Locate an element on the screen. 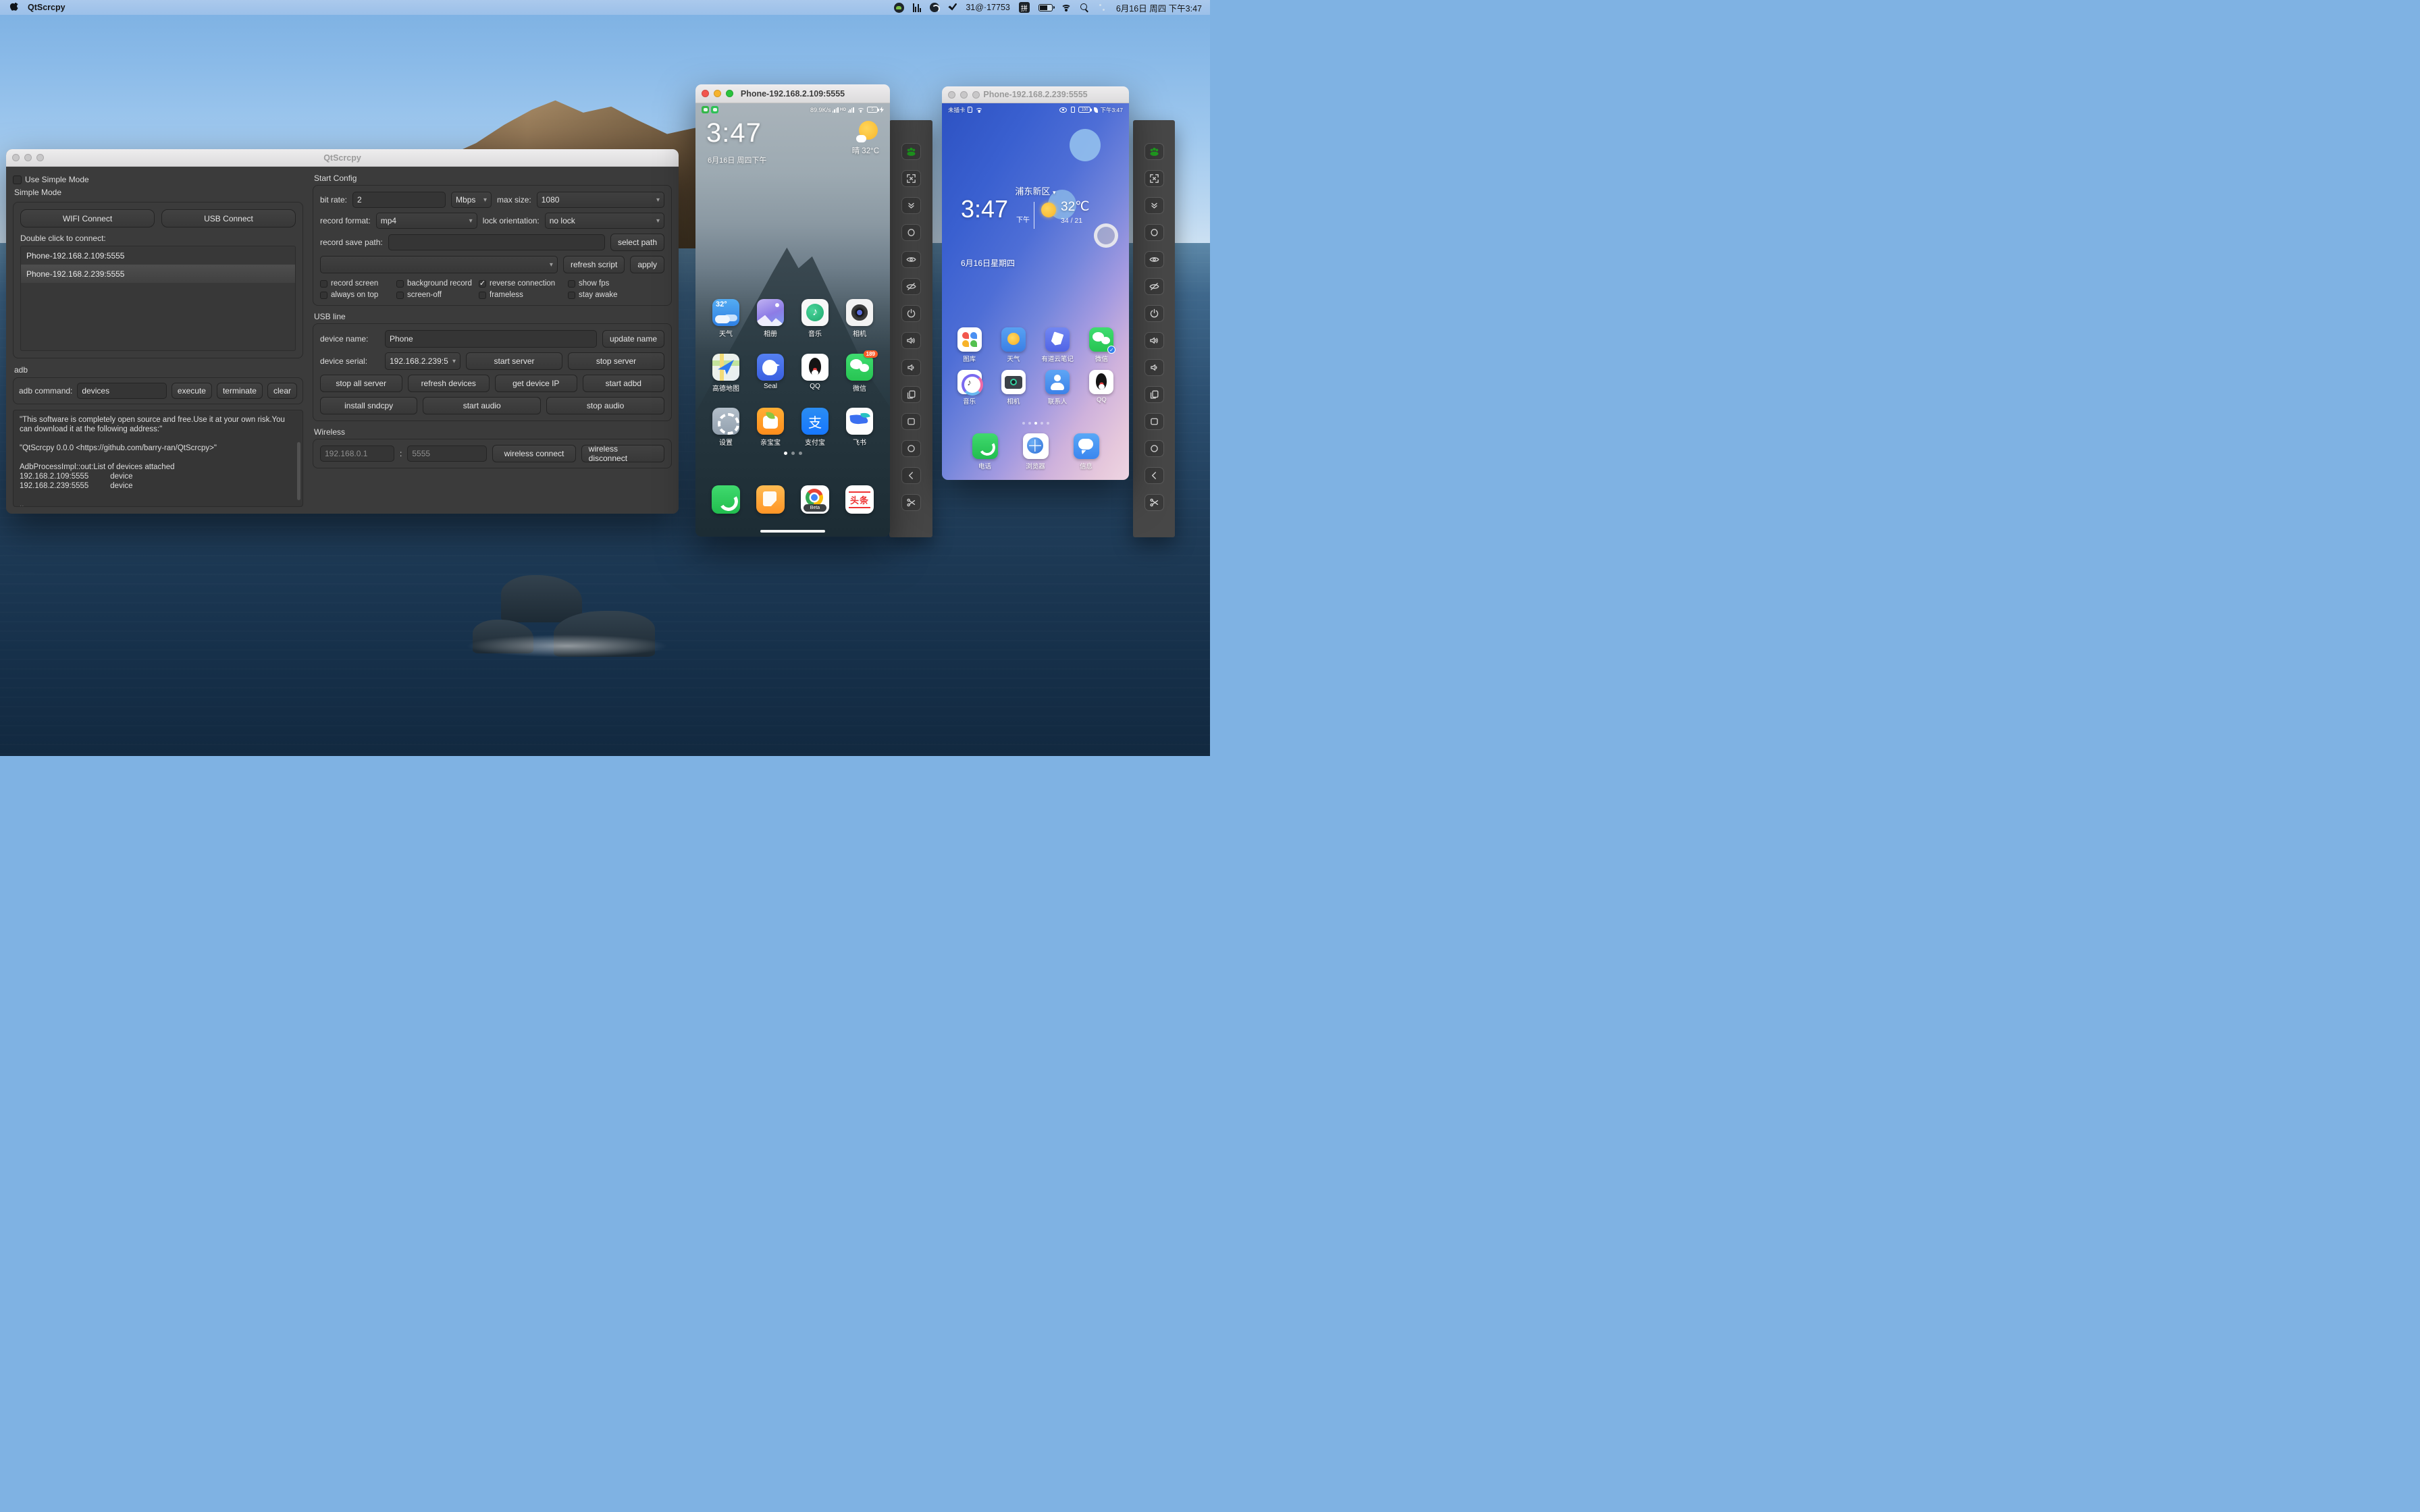 Image resolution: width=2420 pixels, height=1512 pixels. stop-audio-button: stop audio is located at coordinates (605, 406).